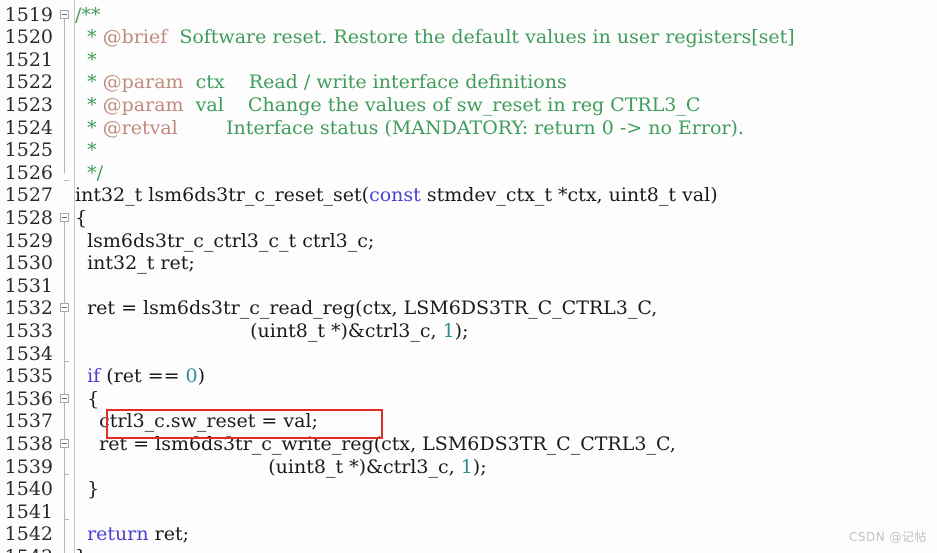 Image resolution: width=937 pixels, height=553 pixels. Describe the element at coordinates (28, 37) in the screenshot. I see `line-number: 1520` at that location.